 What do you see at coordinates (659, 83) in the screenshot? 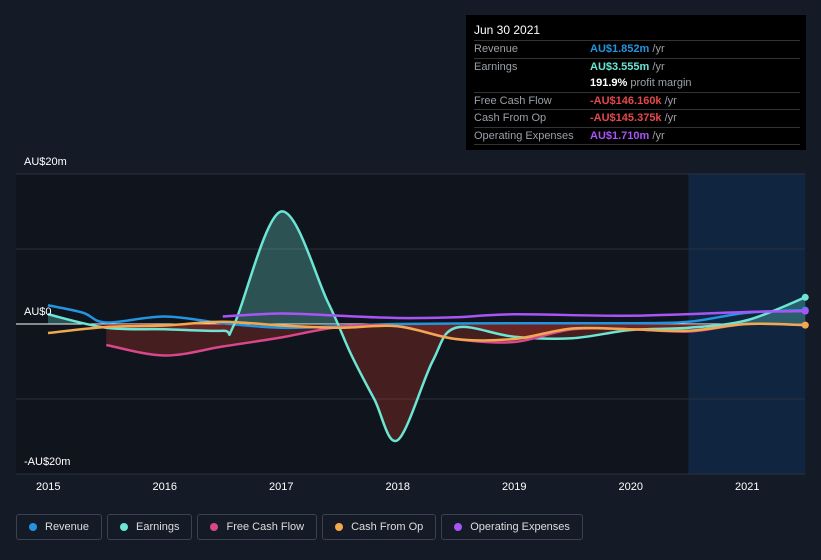
I see `row-unit: profit margin` at bounding box center [659, 83].